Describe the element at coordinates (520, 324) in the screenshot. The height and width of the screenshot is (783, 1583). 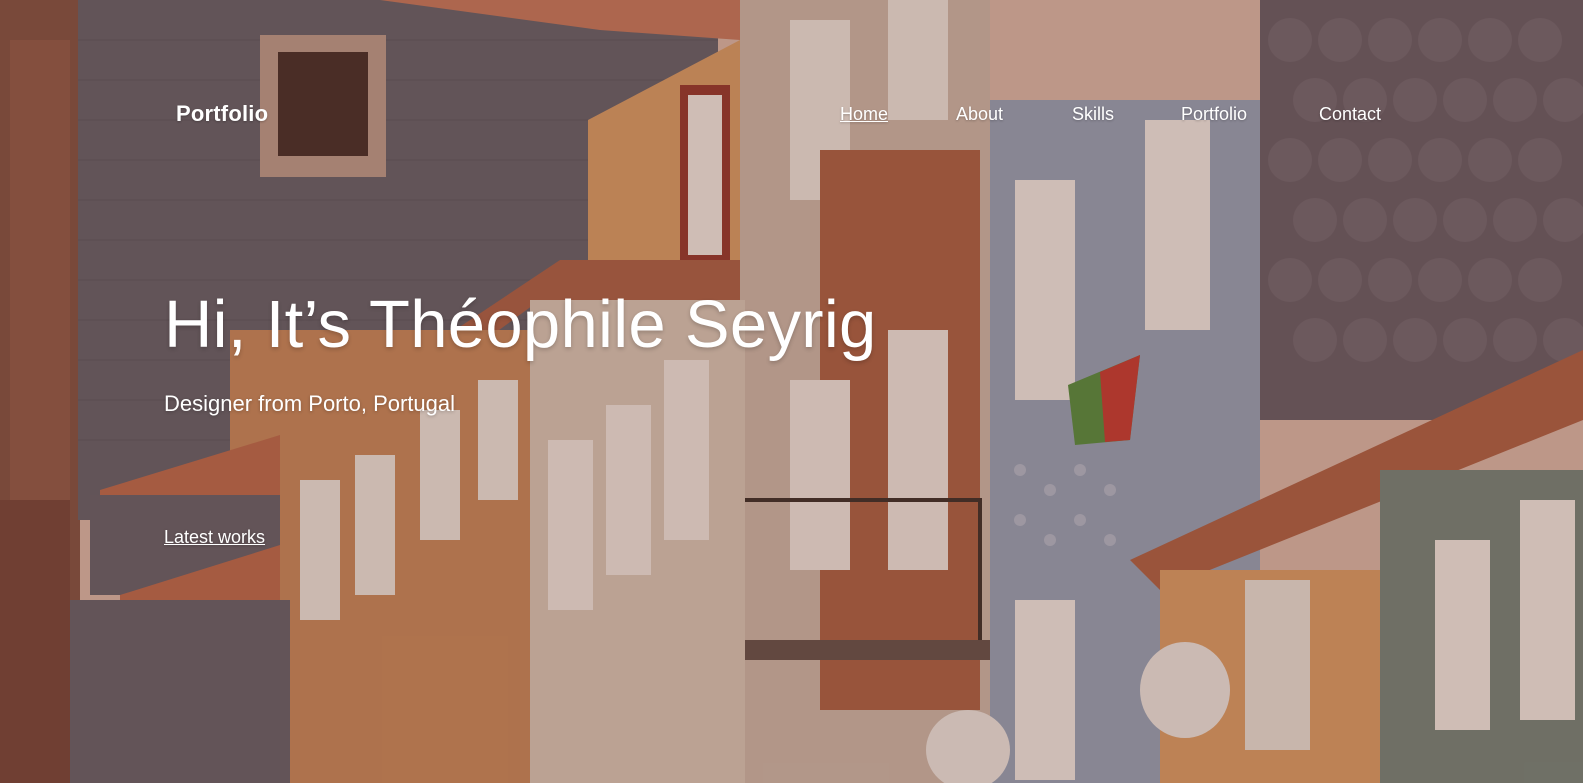
I see `hero-headline: Hi, It’s Théophile Seyrig` at that location.